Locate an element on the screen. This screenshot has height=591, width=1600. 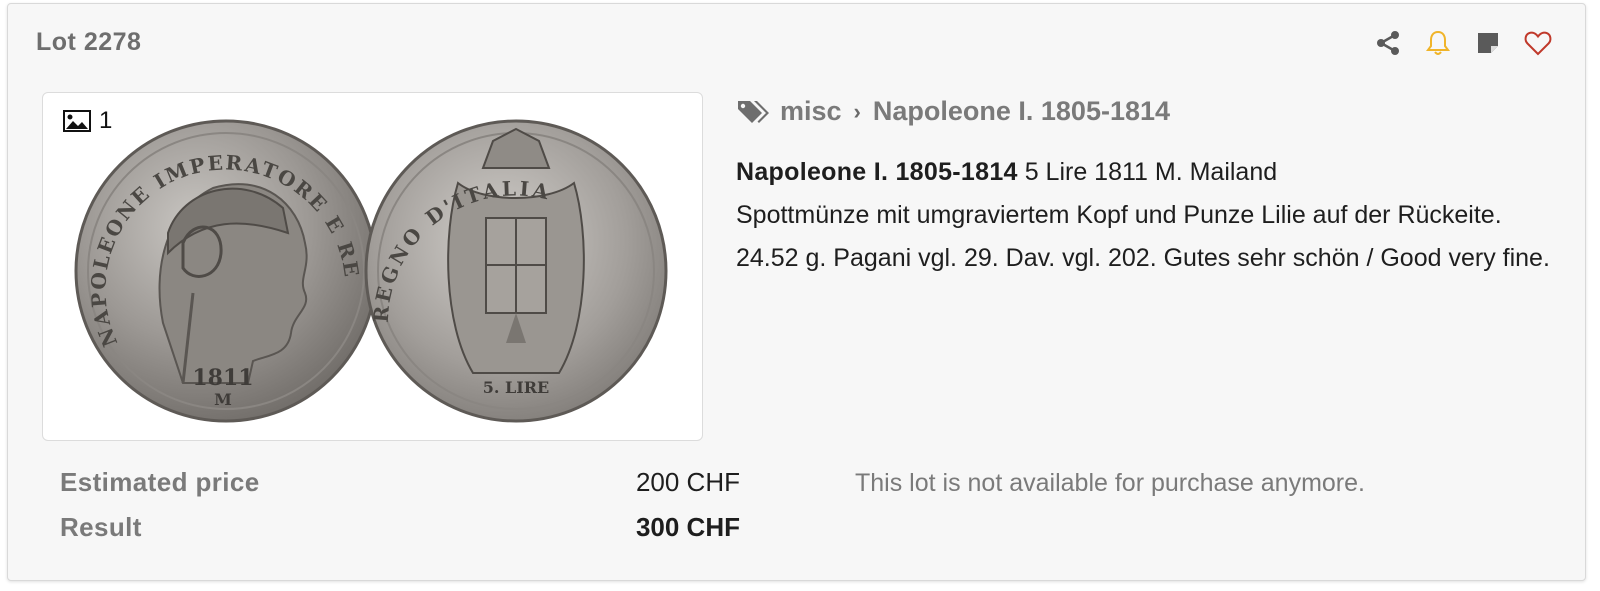
estimated-price-label: Estimated price is located at coordinates (160, 482).